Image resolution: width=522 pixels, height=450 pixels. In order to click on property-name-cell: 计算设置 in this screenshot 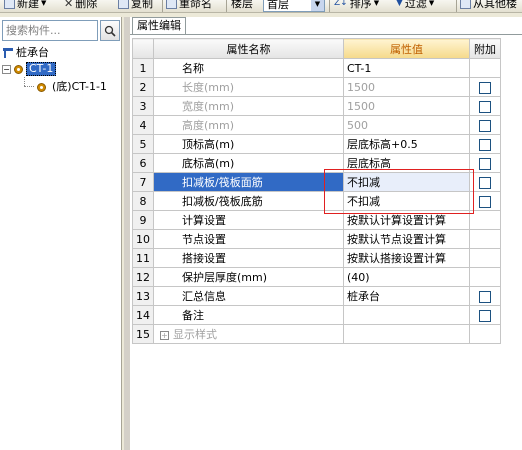, I will do `click(248, 220)`.